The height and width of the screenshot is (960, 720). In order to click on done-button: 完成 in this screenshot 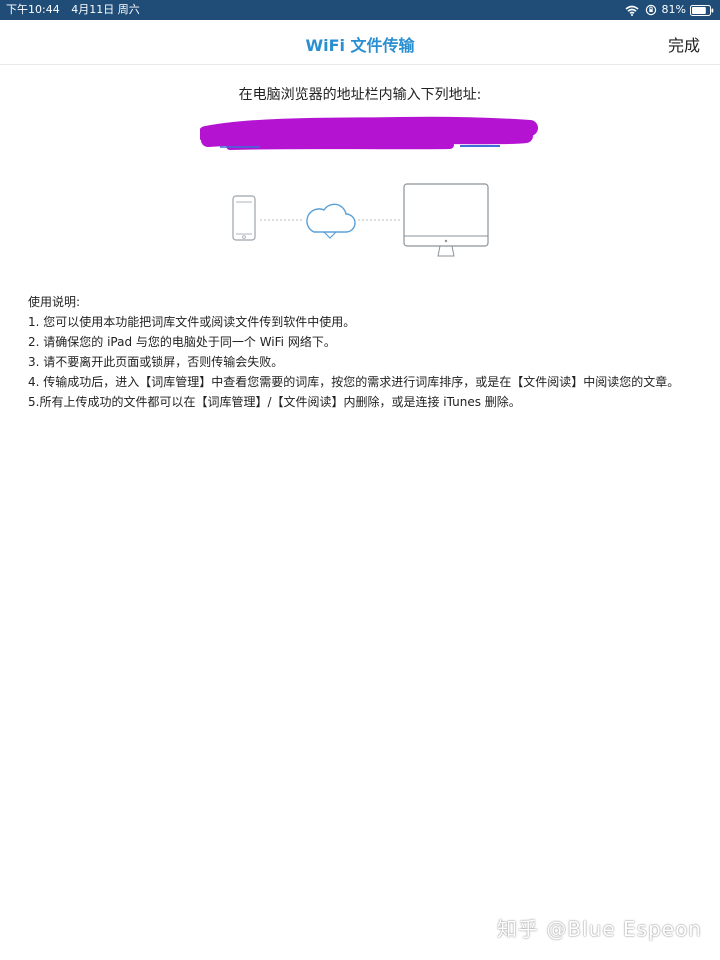, I will do `click(684, 44)`.